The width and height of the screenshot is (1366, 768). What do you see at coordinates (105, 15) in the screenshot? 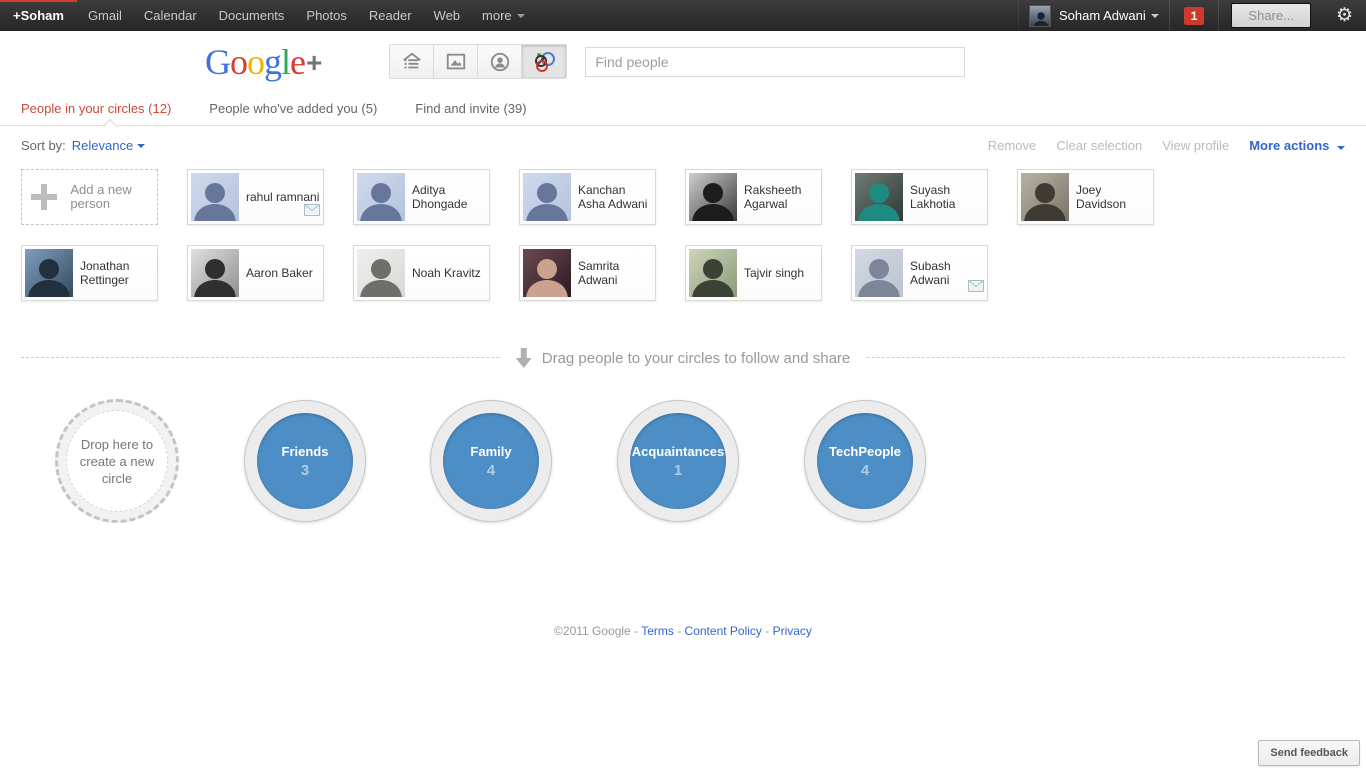
I see `topbar-link-gmail: Gmail` at bounding box center [105, 15].